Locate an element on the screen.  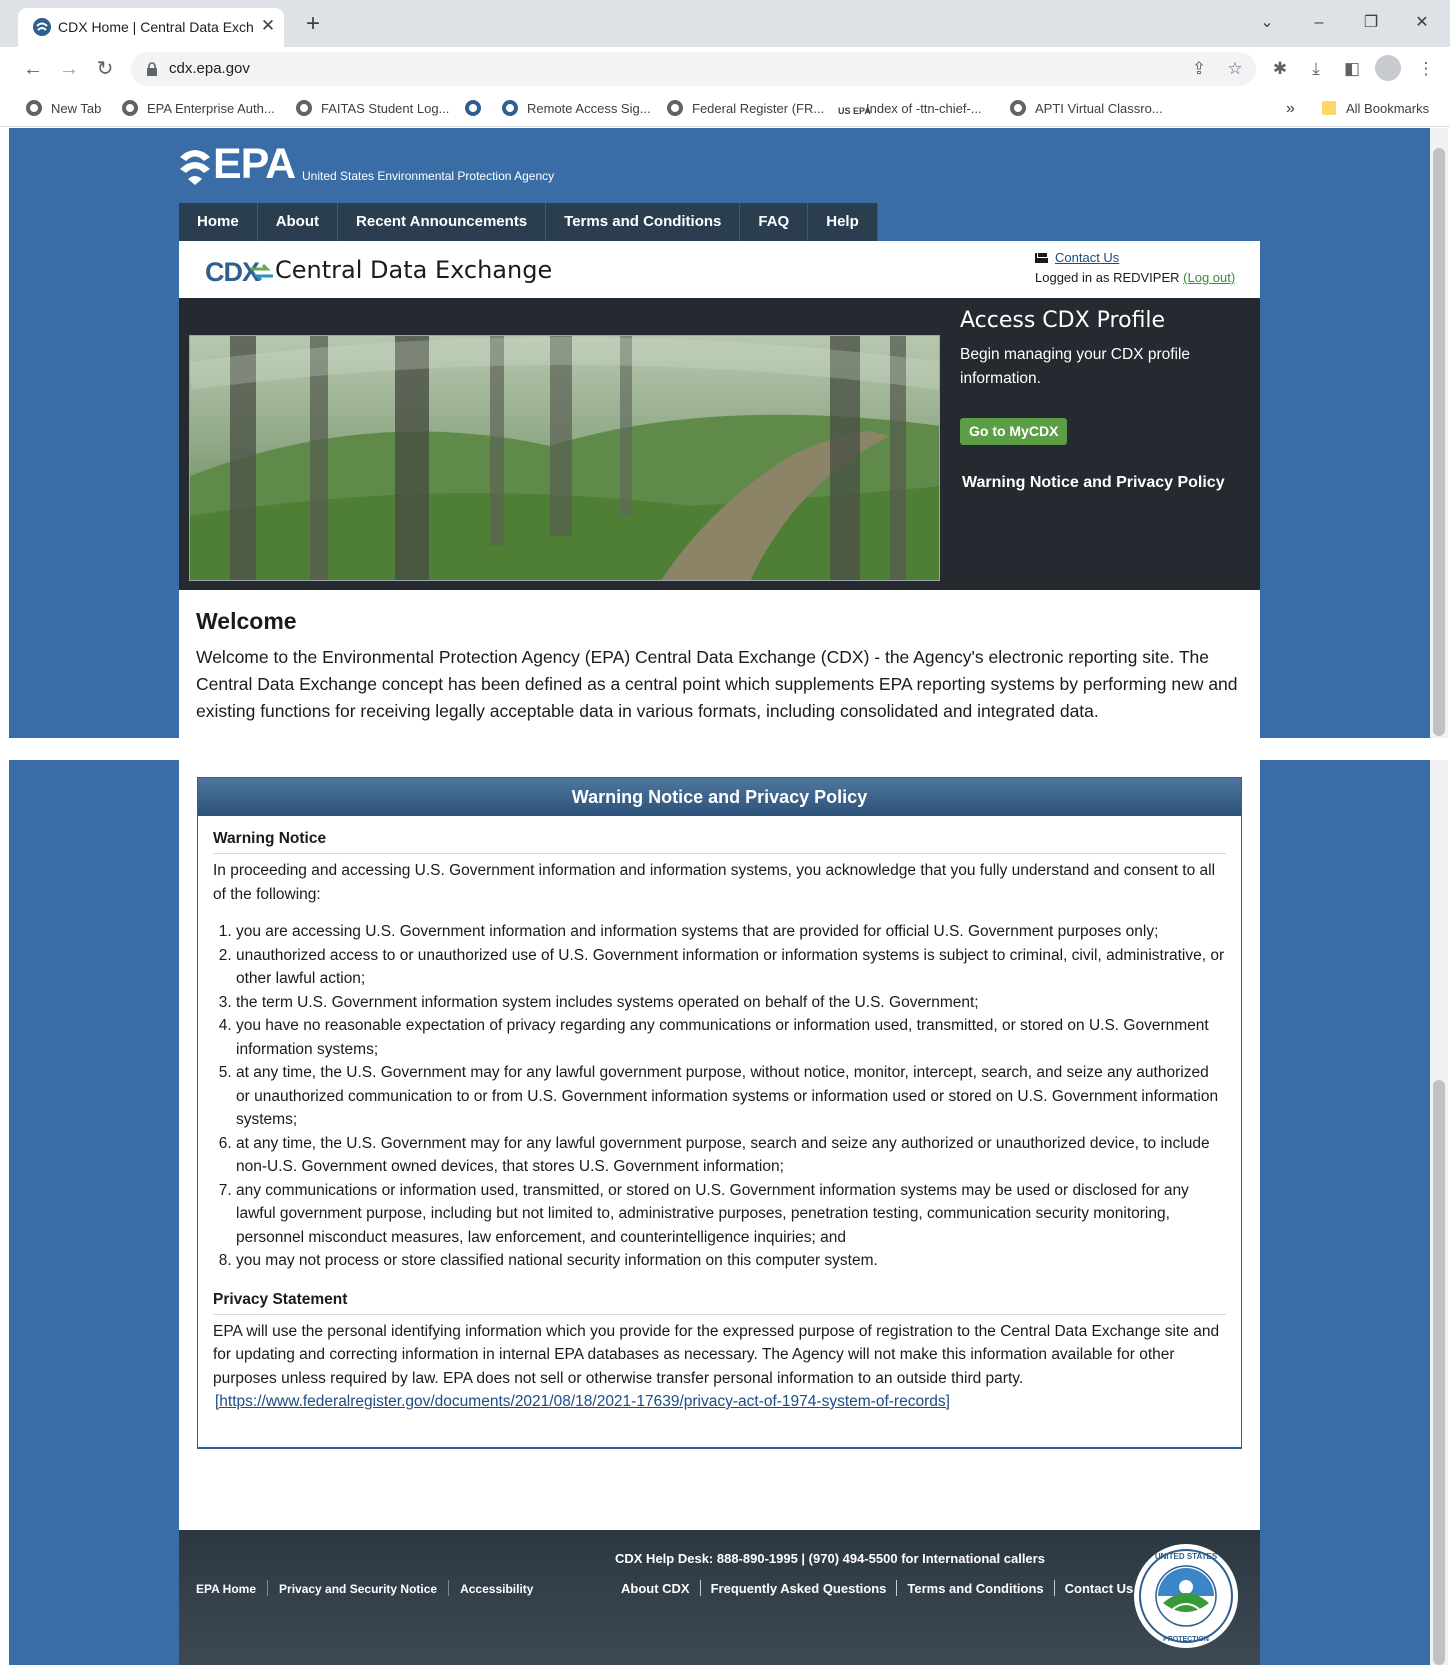
epa-wordmark: EPA is located at coordinates (254, 164).